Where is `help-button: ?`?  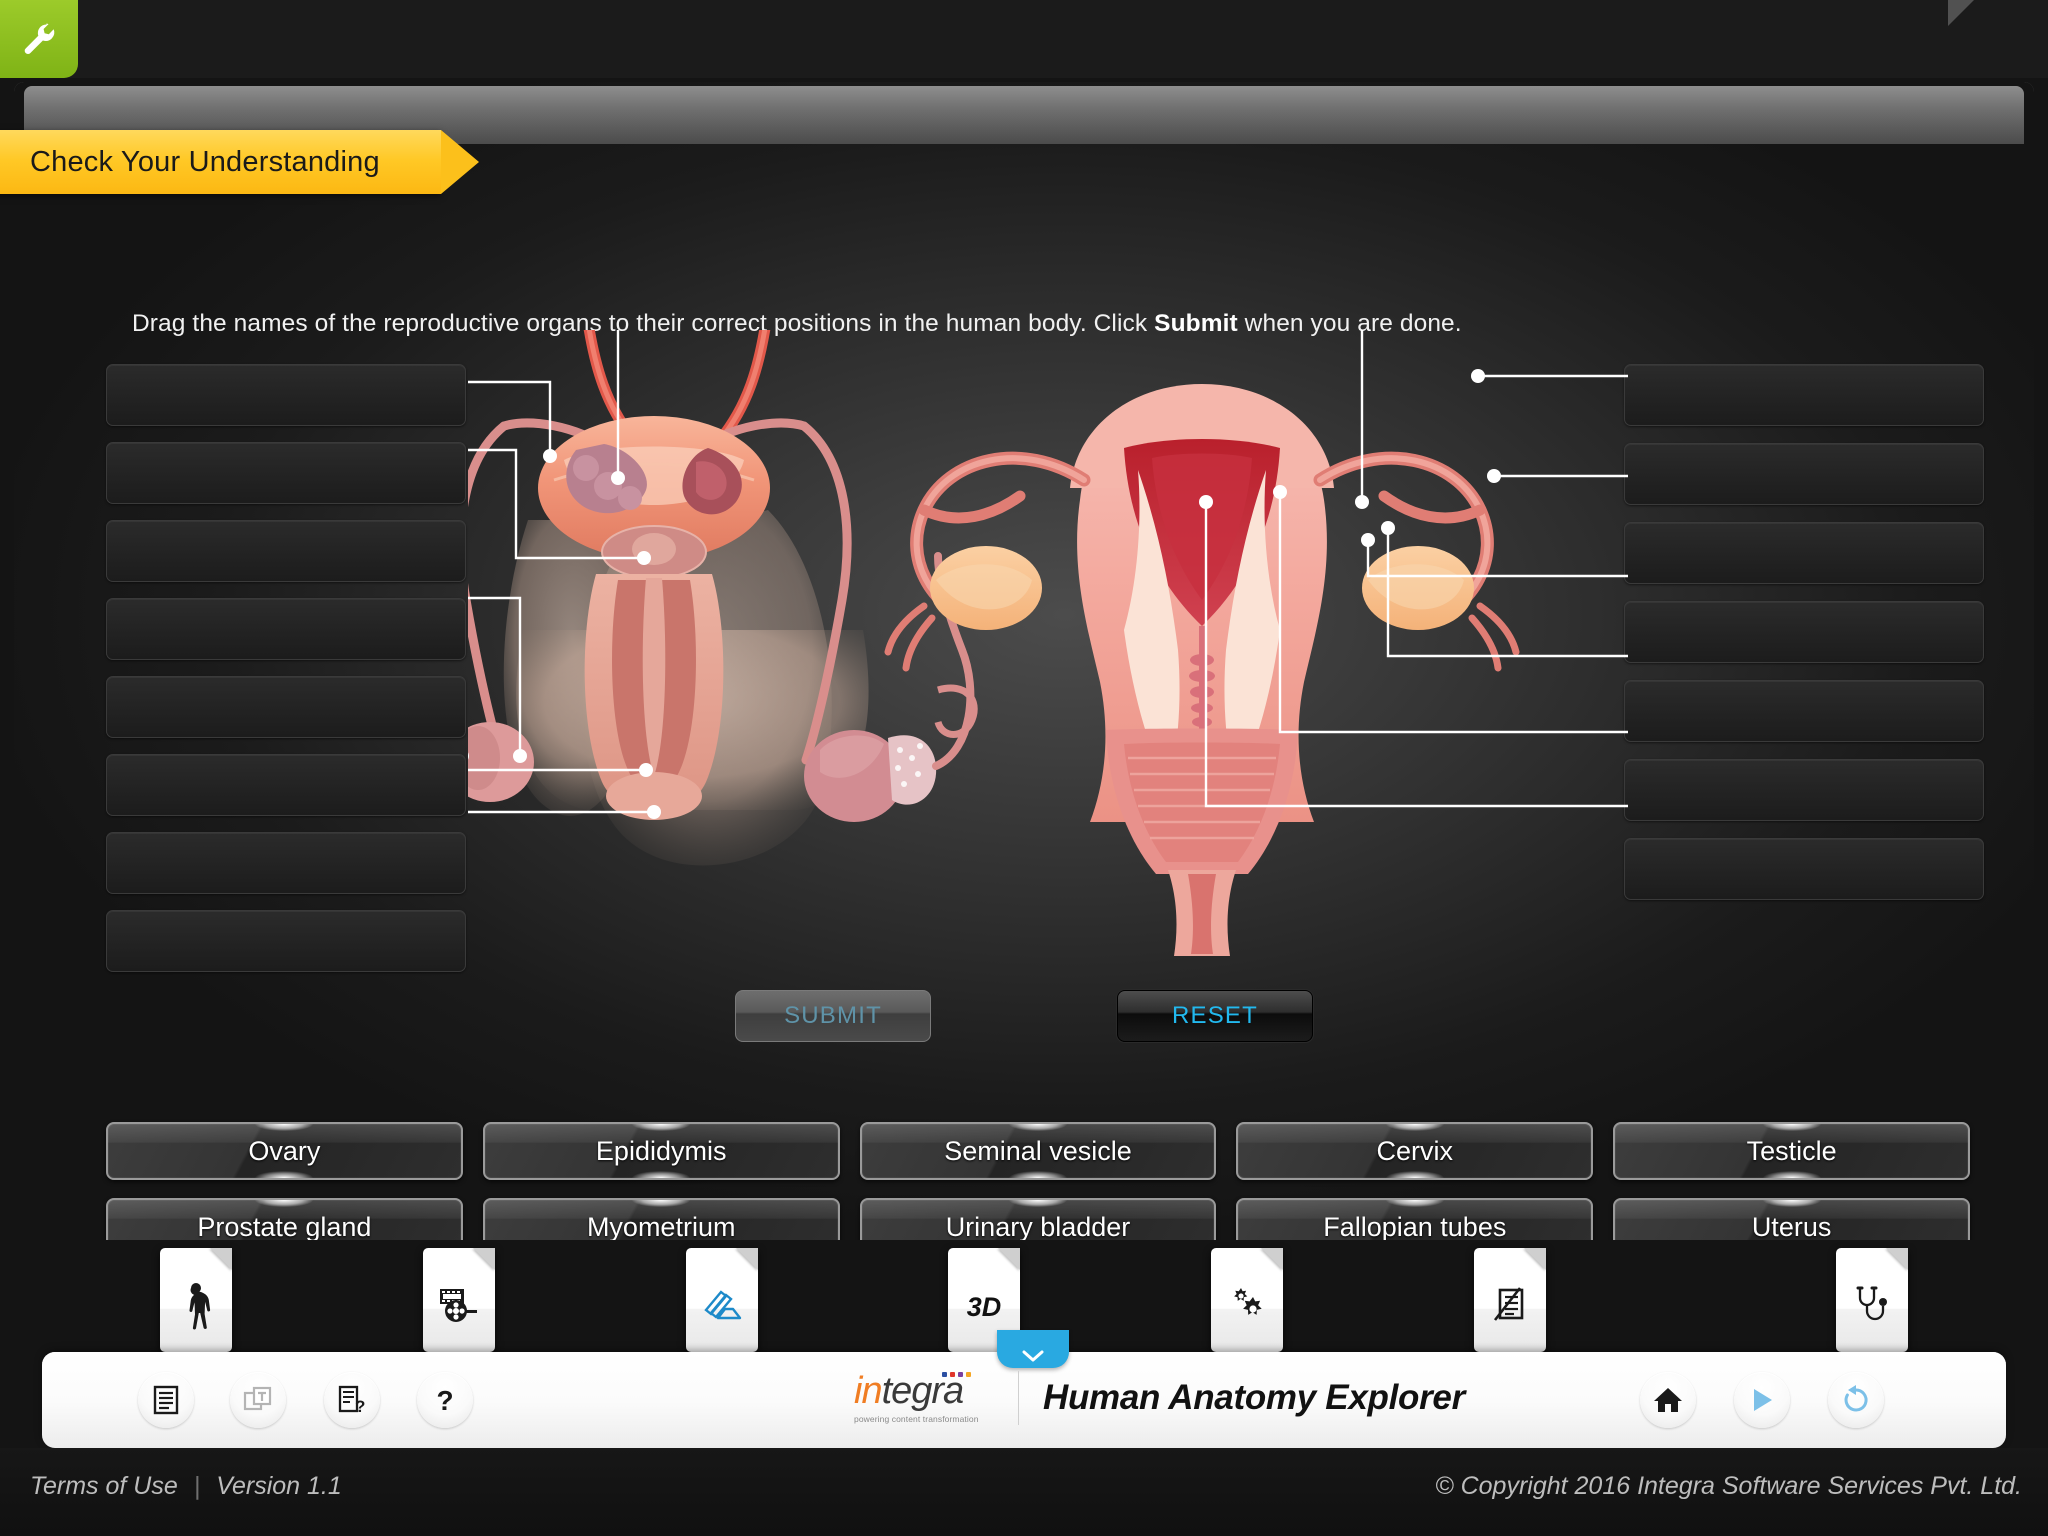 help-button: ? is located at coordinates (445, 1400).